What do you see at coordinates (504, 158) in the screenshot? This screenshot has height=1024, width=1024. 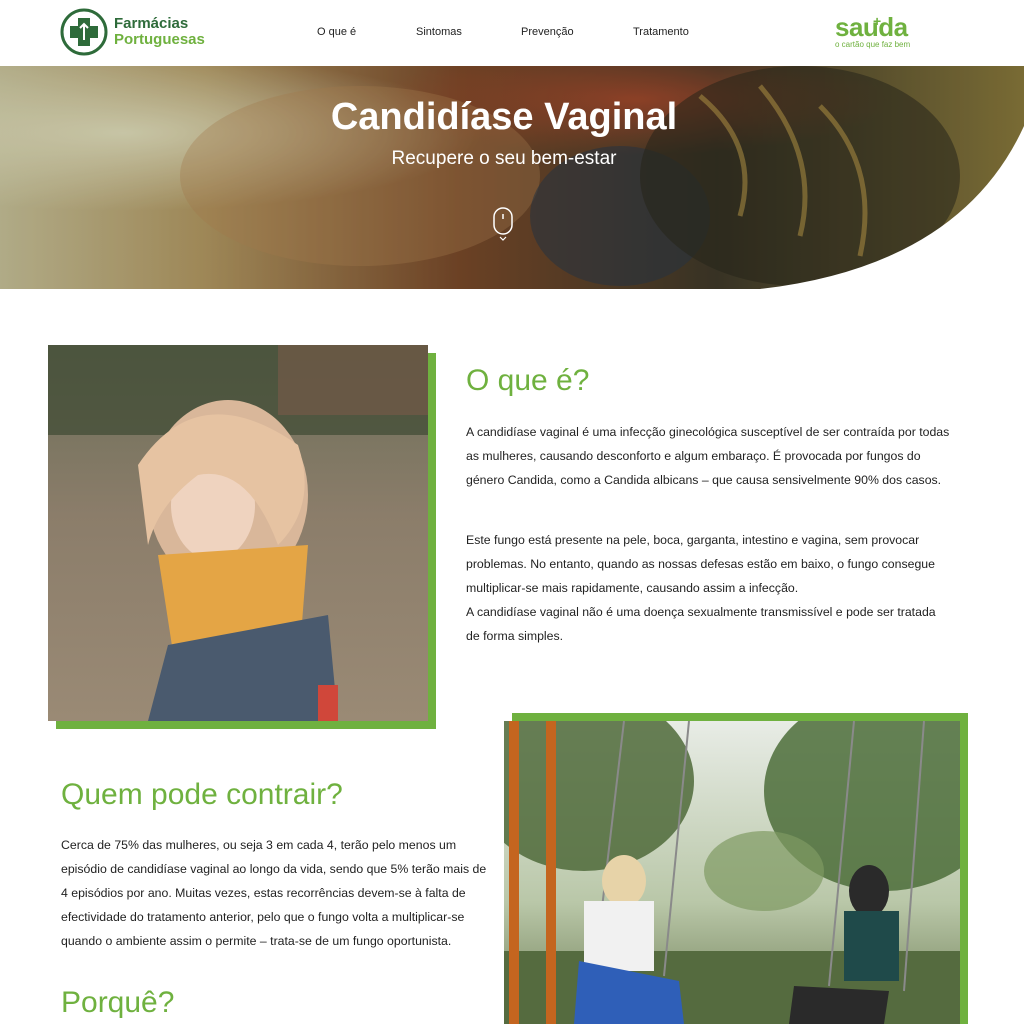 I see `hero-subtitle: Recupere o seu bem-estar` at bounding box center [504, 158].